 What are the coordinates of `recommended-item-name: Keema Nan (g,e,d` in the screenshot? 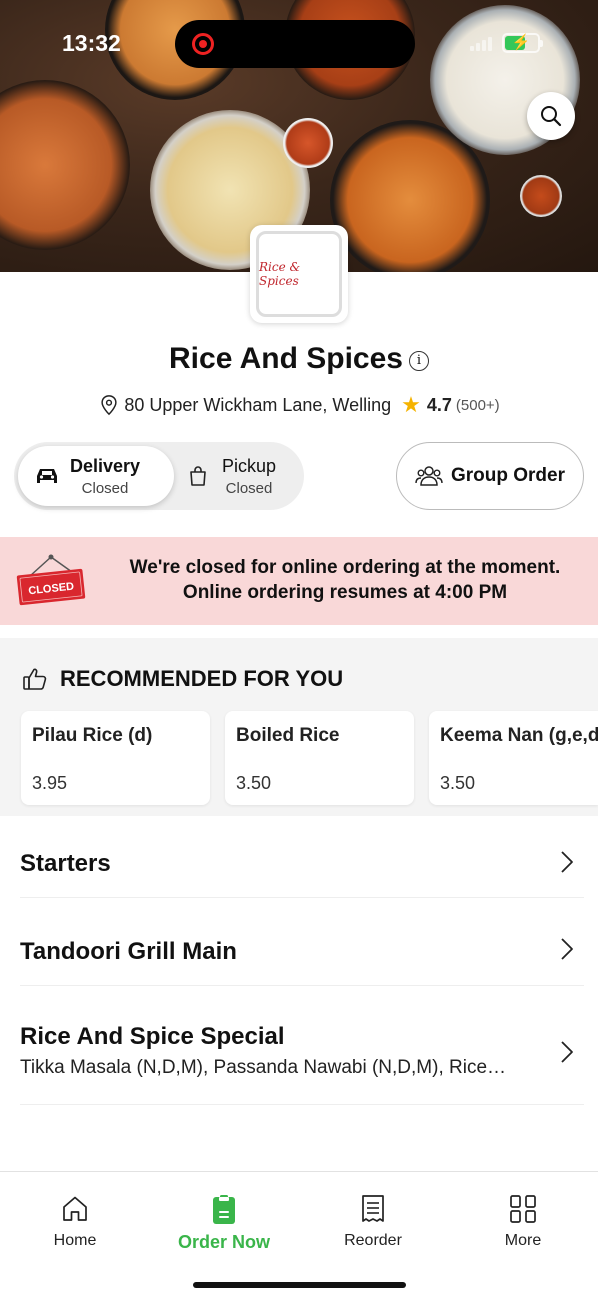 It's located at (519, 735).